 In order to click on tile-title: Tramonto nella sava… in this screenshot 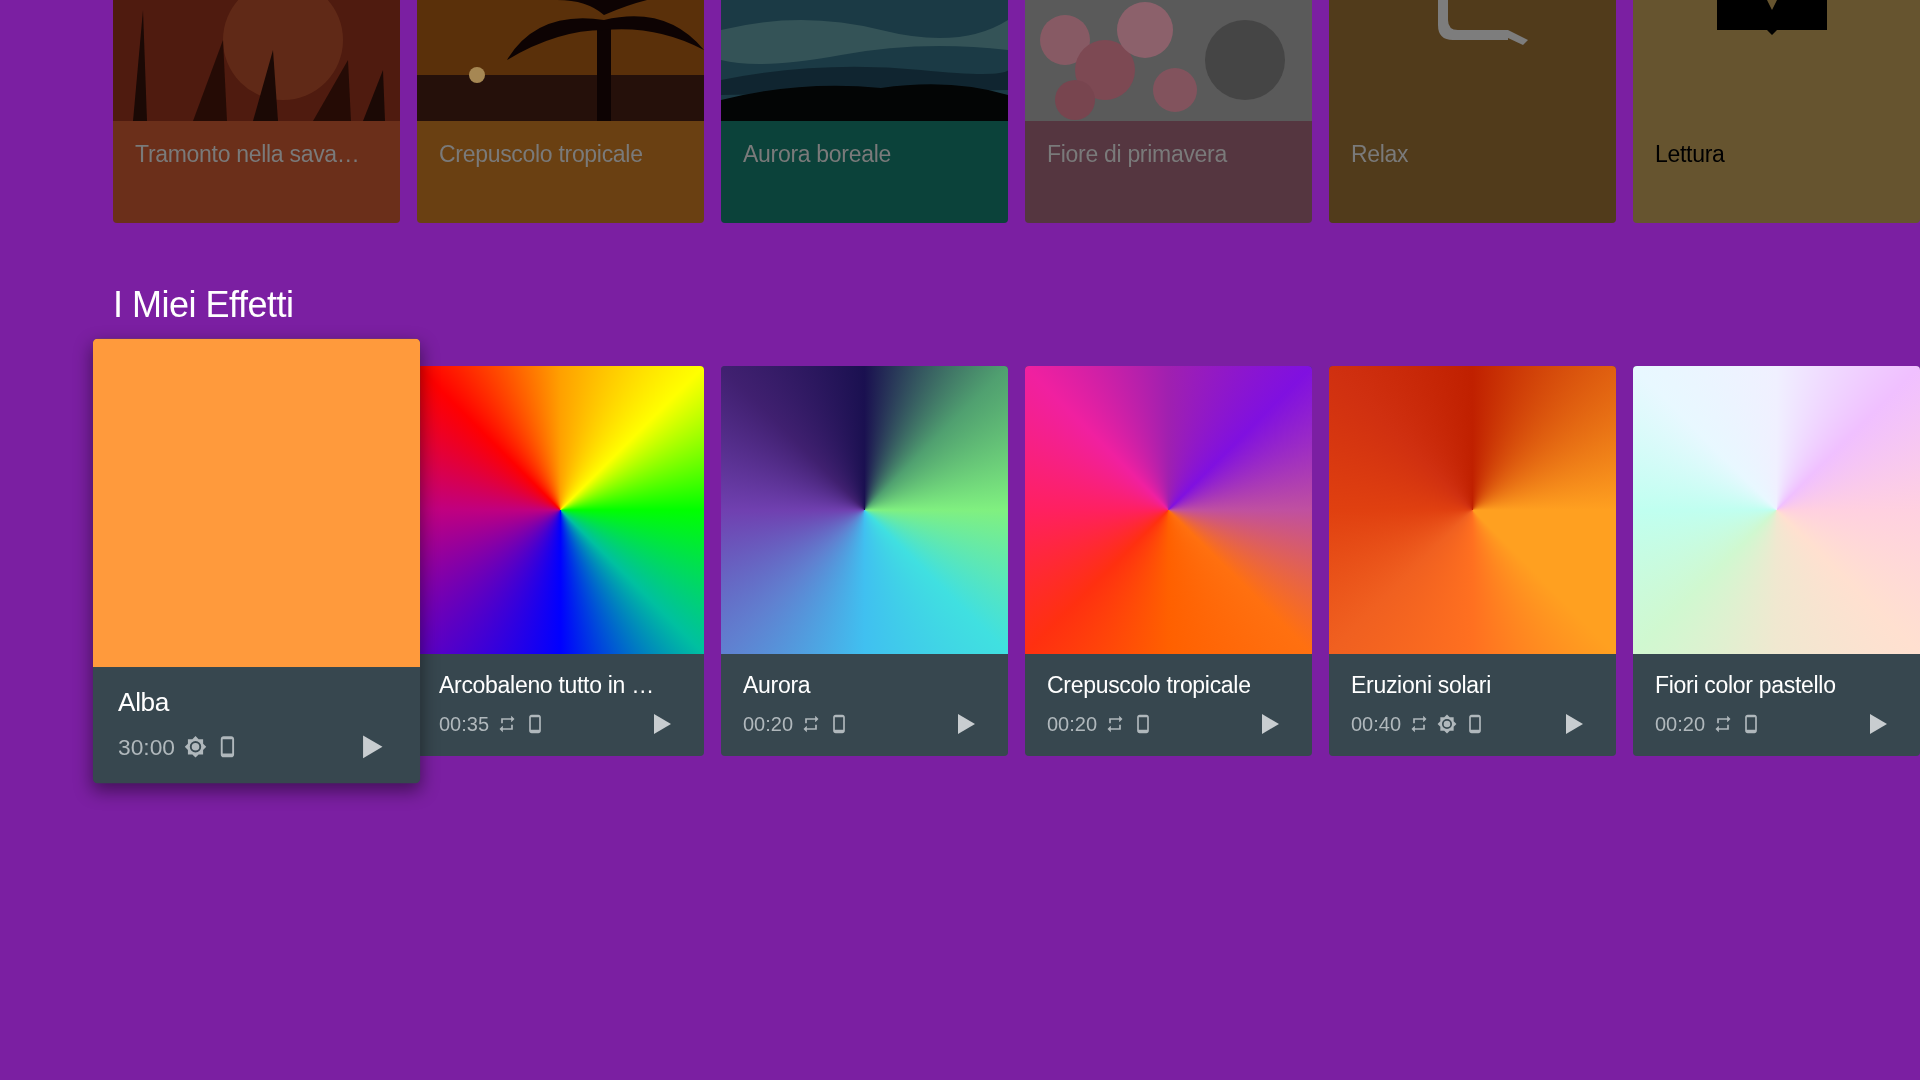, I will do `click(247, 154)`.